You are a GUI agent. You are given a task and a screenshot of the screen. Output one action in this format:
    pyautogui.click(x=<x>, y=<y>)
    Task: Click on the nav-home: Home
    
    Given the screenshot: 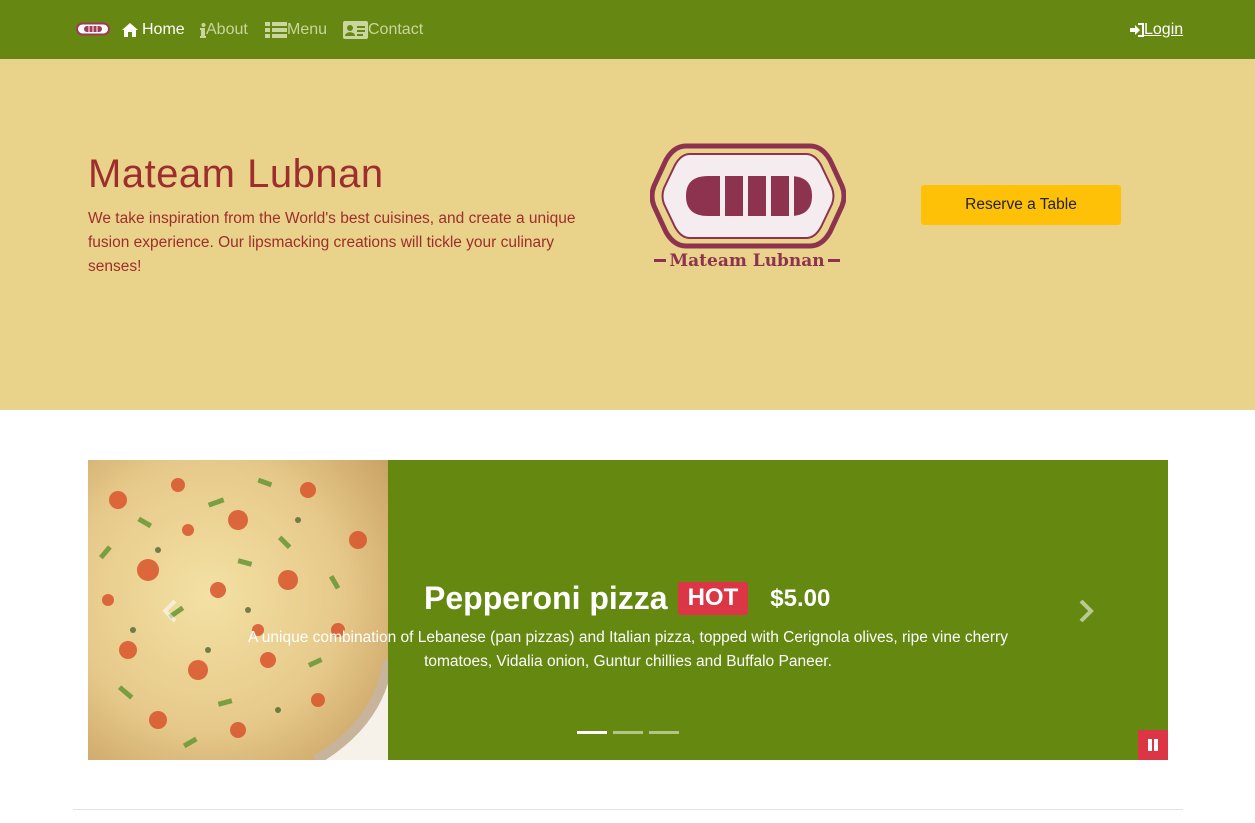 What is the action you would take?
    pyautogui.click(x=153, y=30)
    